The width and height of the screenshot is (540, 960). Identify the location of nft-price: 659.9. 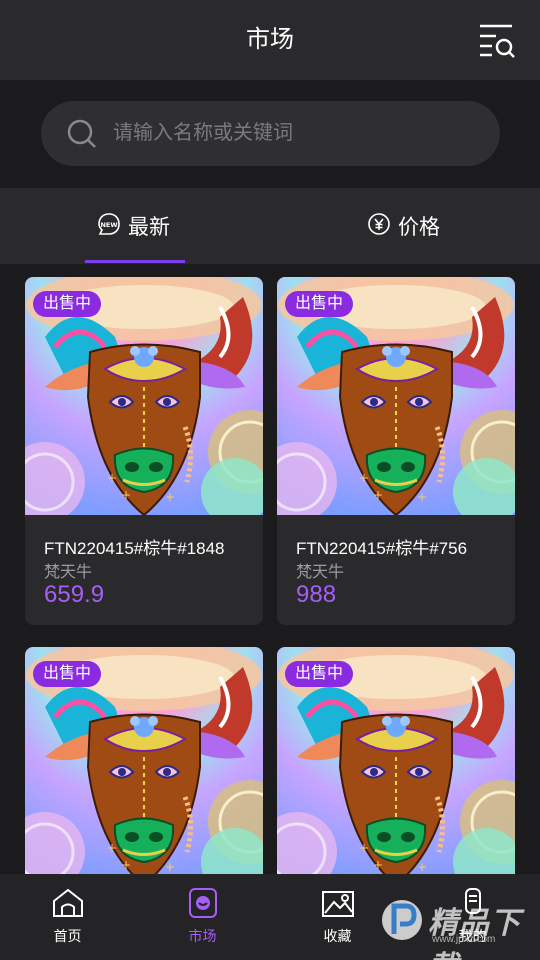
(74, 594).